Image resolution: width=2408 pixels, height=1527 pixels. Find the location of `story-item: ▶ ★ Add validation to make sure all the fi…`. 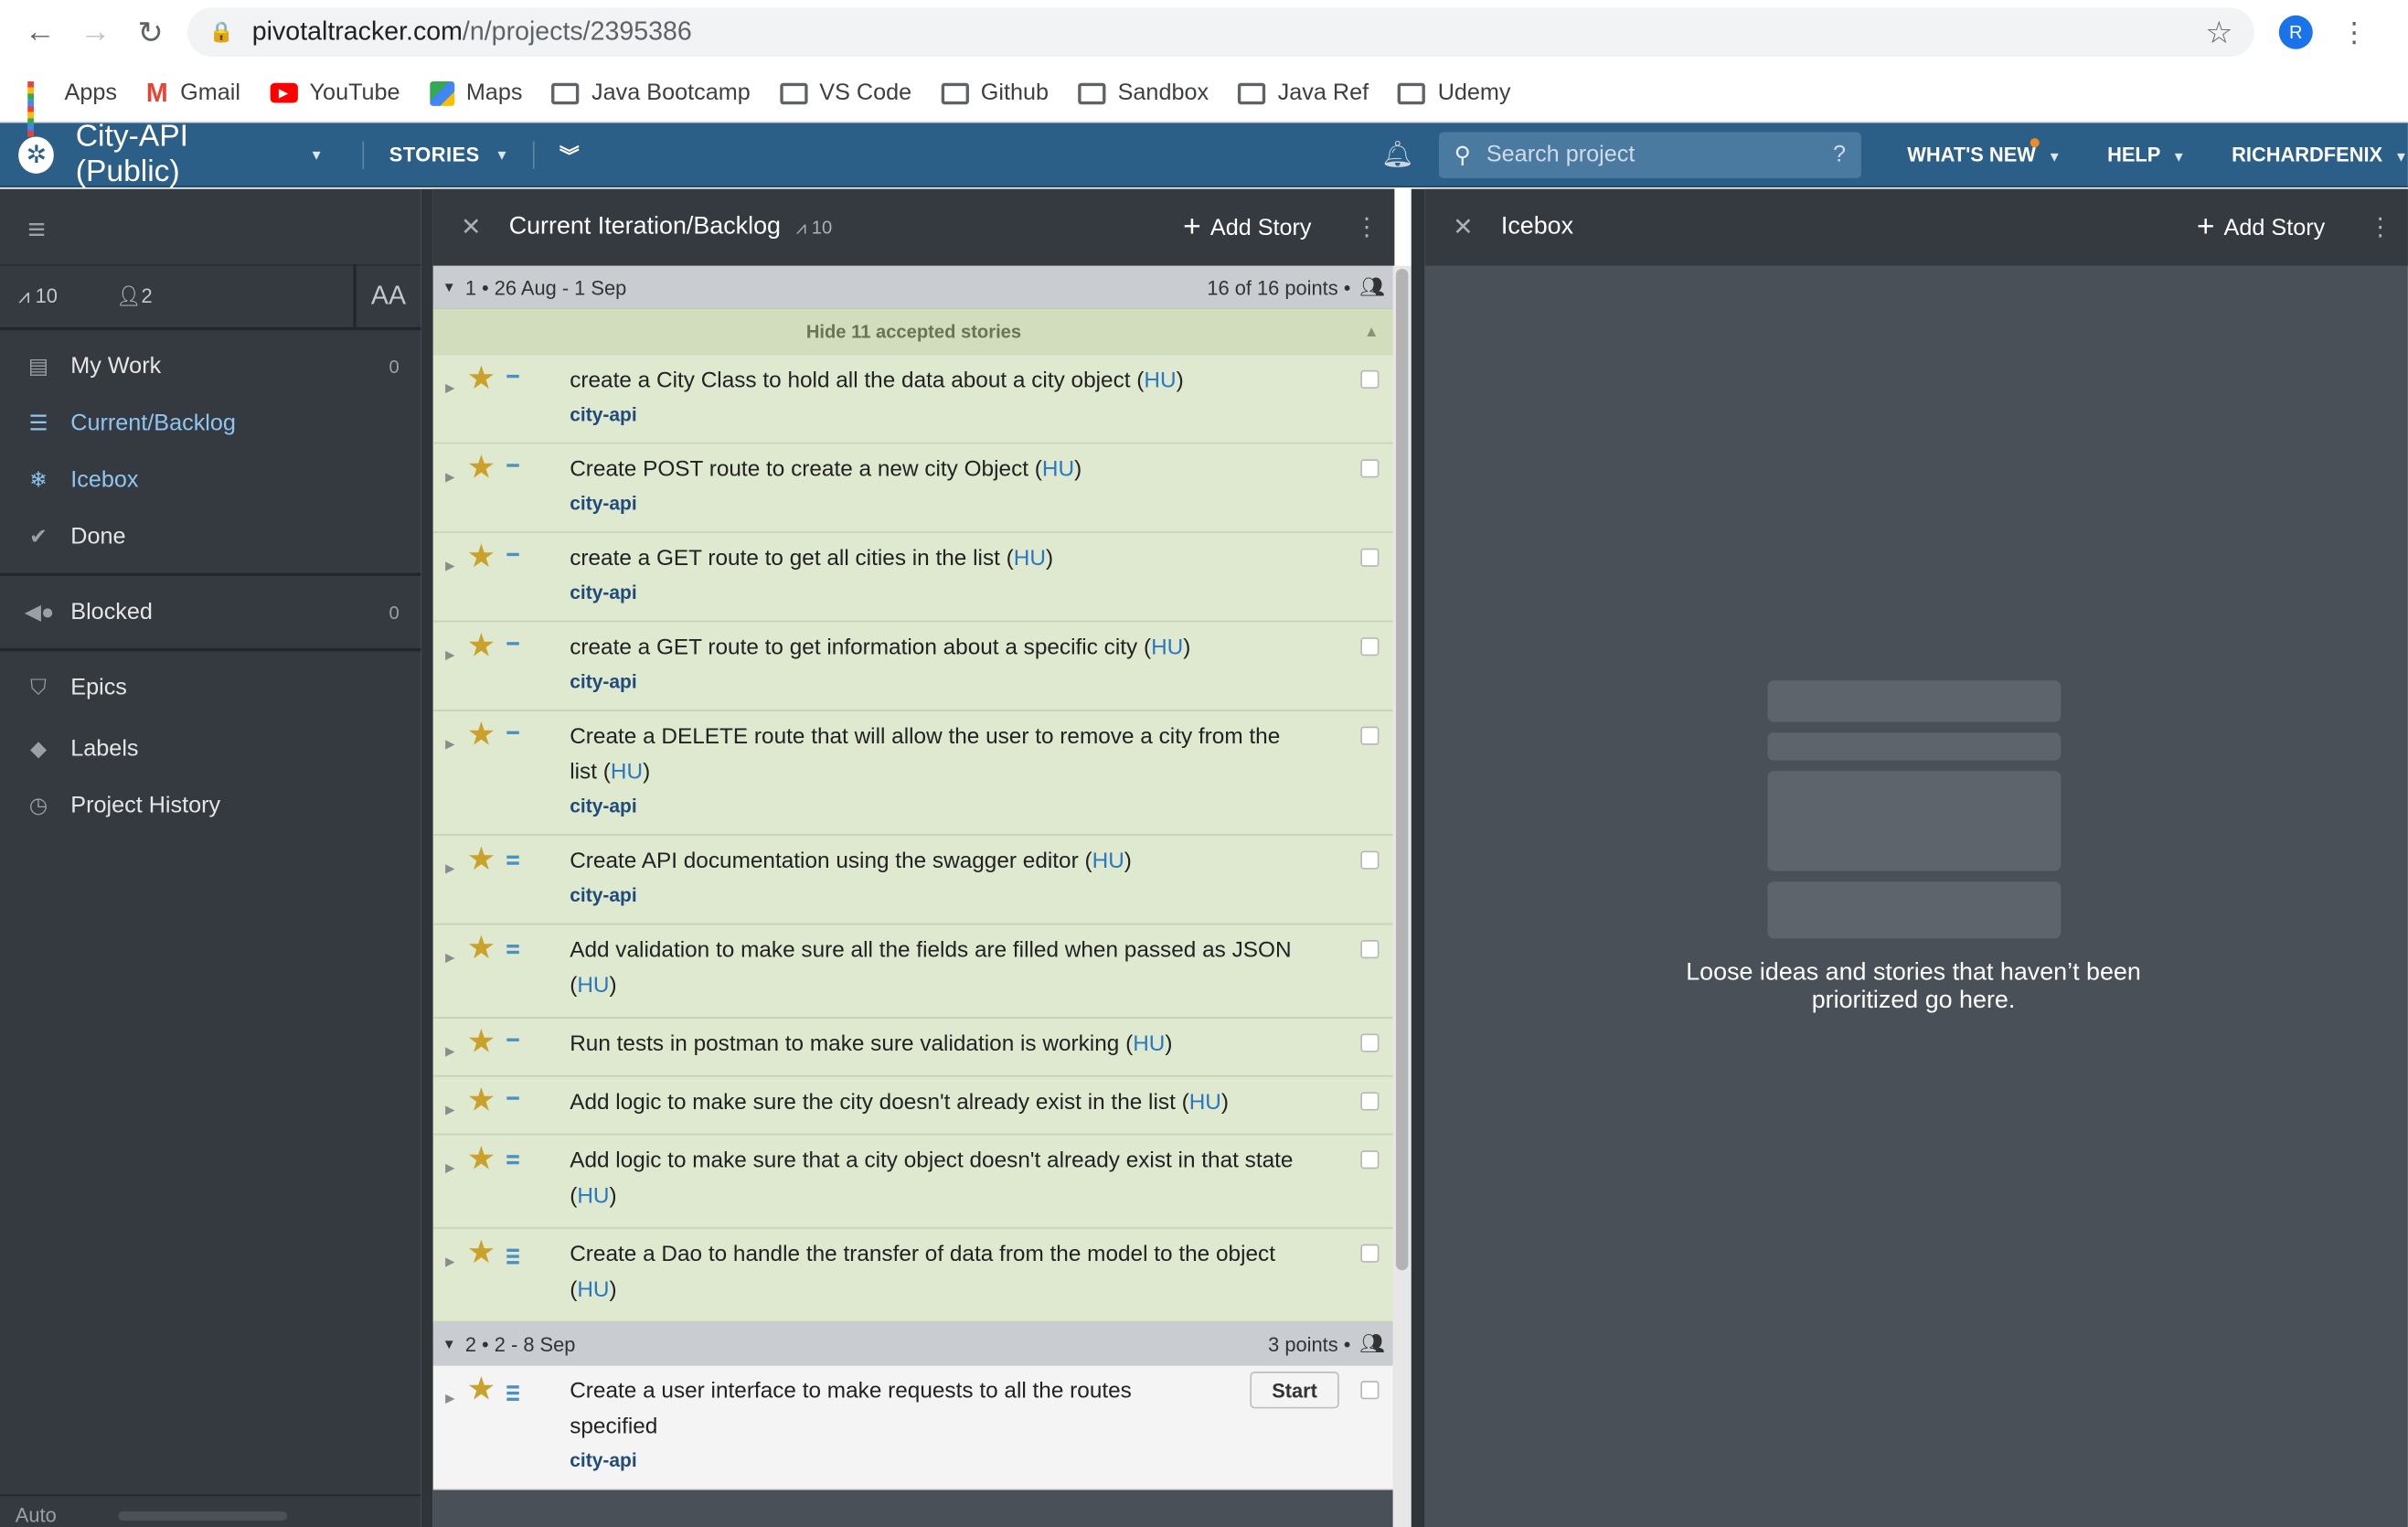

story-item: ▶ ★ Add validation to make sure all the fi… is located at coordinates (913, 971).